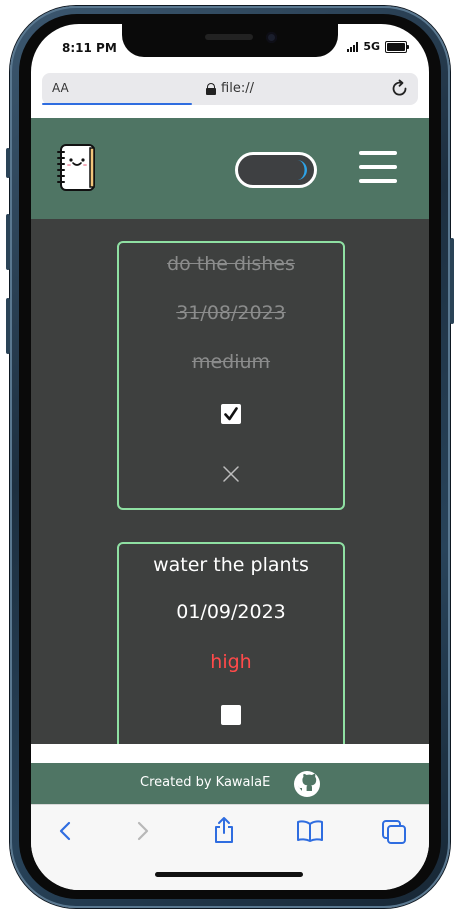 This screenshot has height=913, width=460. What do you see at coordinates (231, 565) in the screenshot?
I see `task-name: water the plants` at bounding box center [231, 565].